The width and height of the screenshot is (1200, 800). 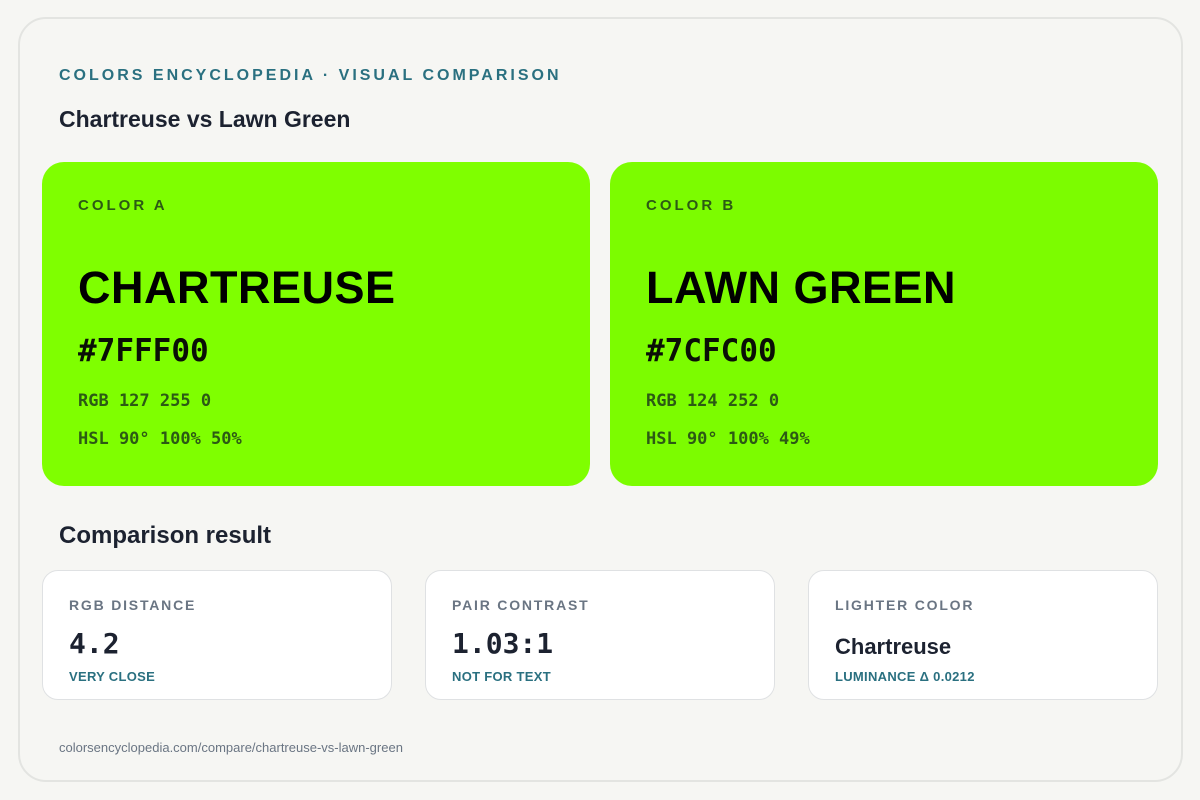 I want to click on luminance-delta-note: LUMINANCE Δ 0.0212, so click(x=905, y=676).